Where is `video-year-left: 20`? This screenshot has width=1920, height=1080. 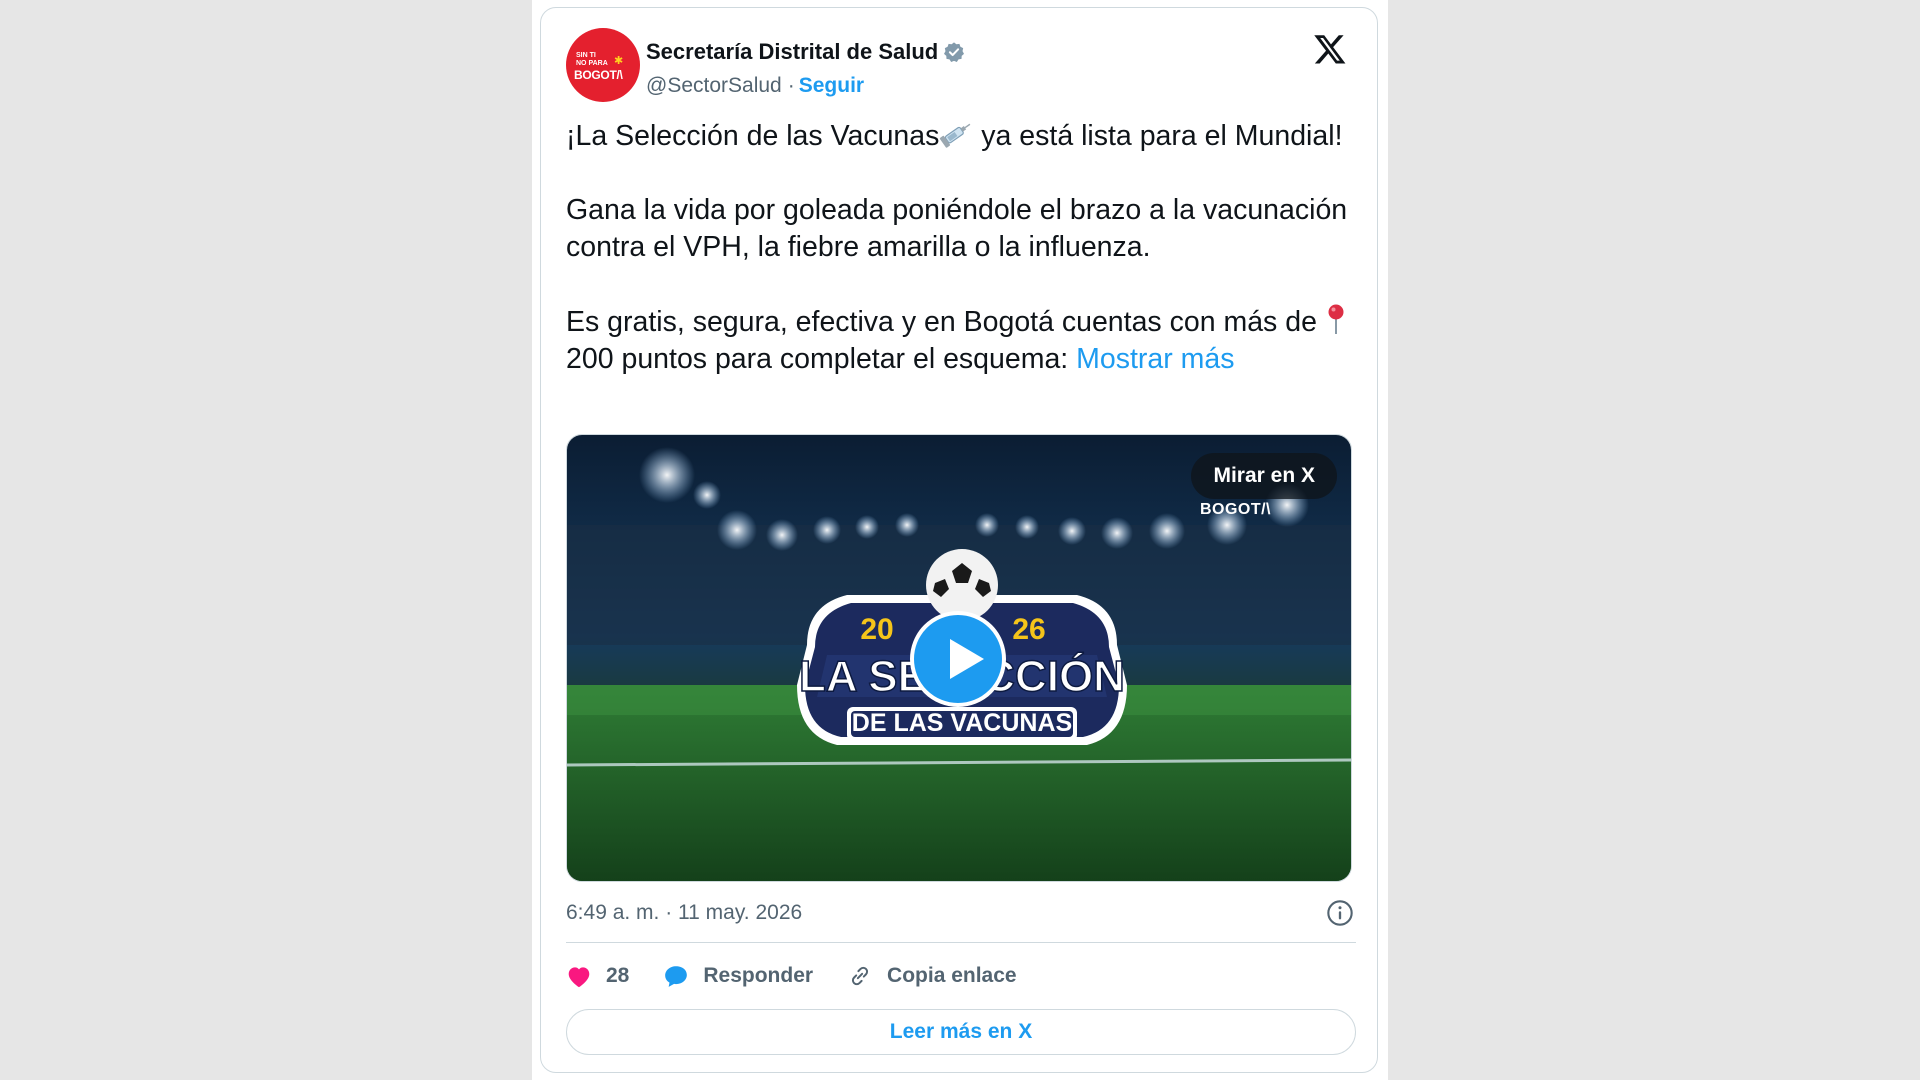
video-year-left: 20 is located at coordinates (876, 629).